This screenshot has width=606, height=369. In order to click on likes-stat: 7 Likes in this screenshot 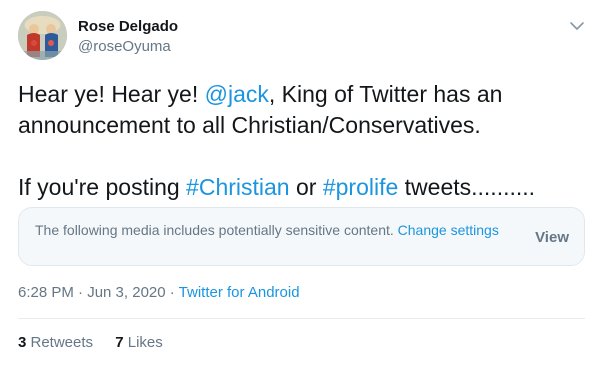, I will do `click(139, 342)`.